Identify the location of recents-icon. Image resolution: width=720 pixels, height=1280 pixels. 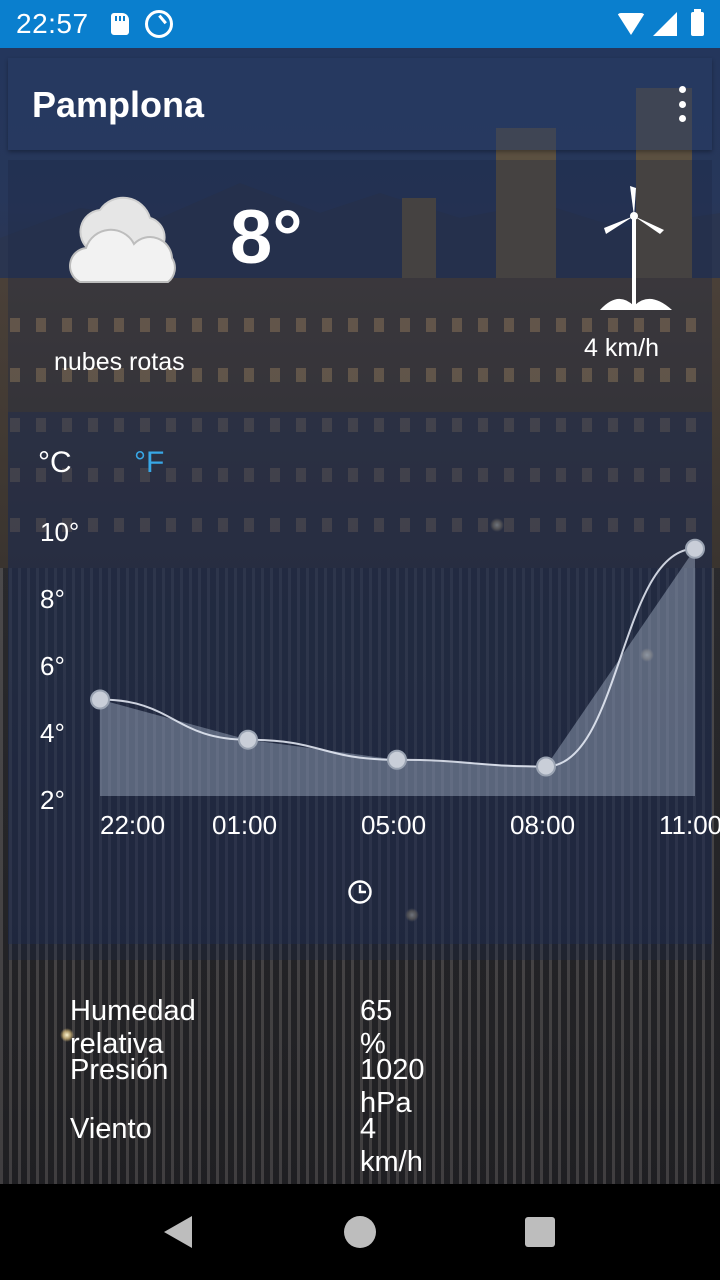
(540, 1232).